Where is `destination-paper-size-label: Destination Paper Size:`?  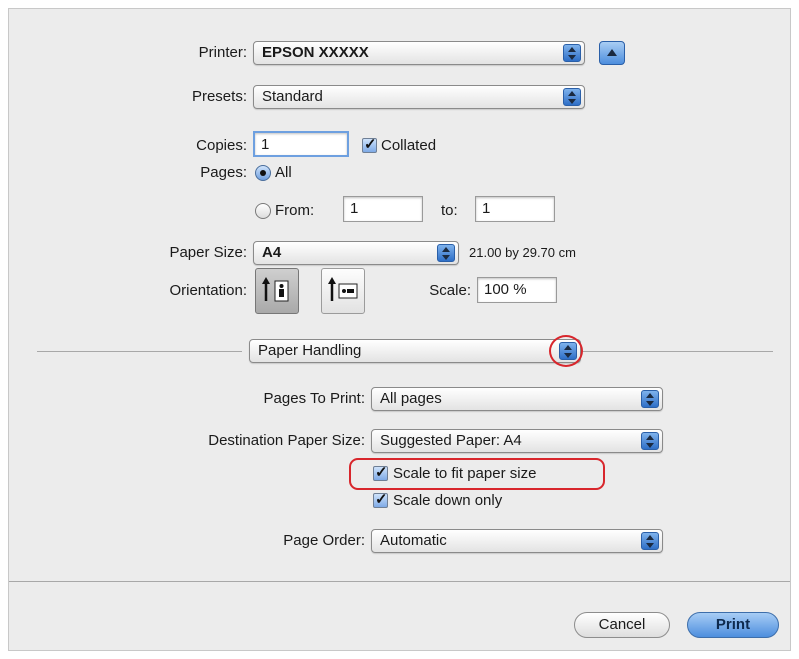 destination-paper-size-label: Destination Paper Size: is located at coordinates (286, 440).